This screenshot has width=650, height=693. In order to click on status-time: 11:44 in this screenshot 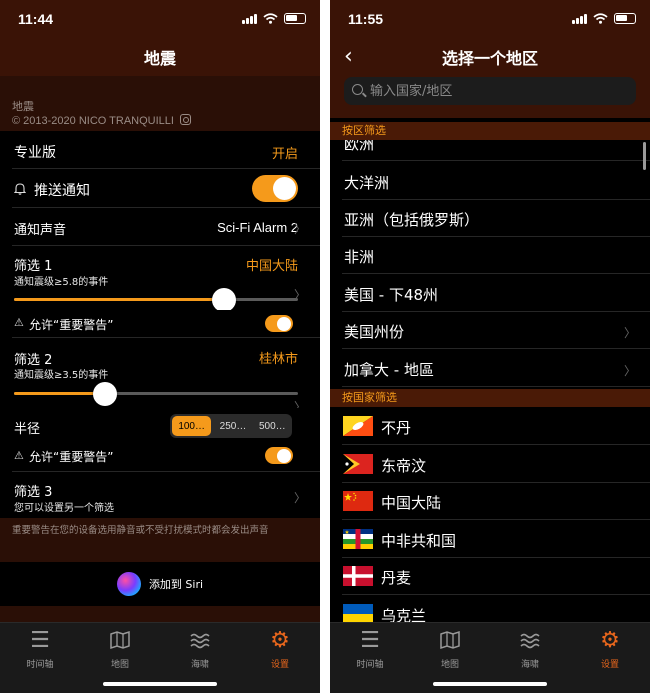, I will do `click(36, 19)`.